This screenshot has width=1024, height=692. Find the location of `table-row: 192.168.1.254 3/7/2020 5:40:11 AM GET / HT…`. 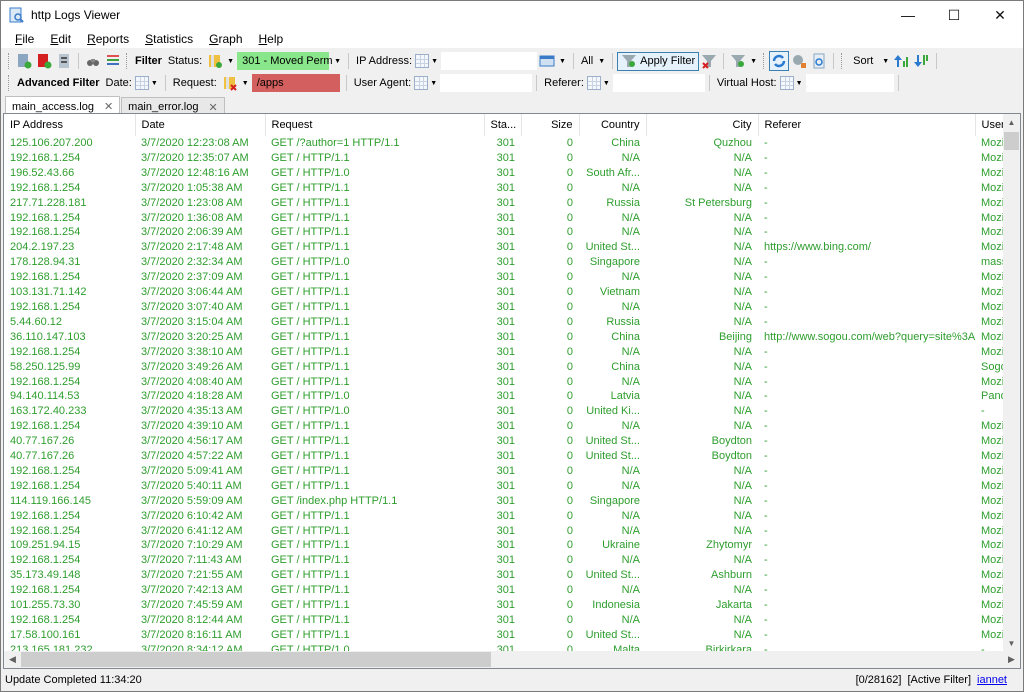

table-row: 192.168.1.254 3/7/2020 5:40:11 AM GET / HT… is located at coordinates (504, 486).